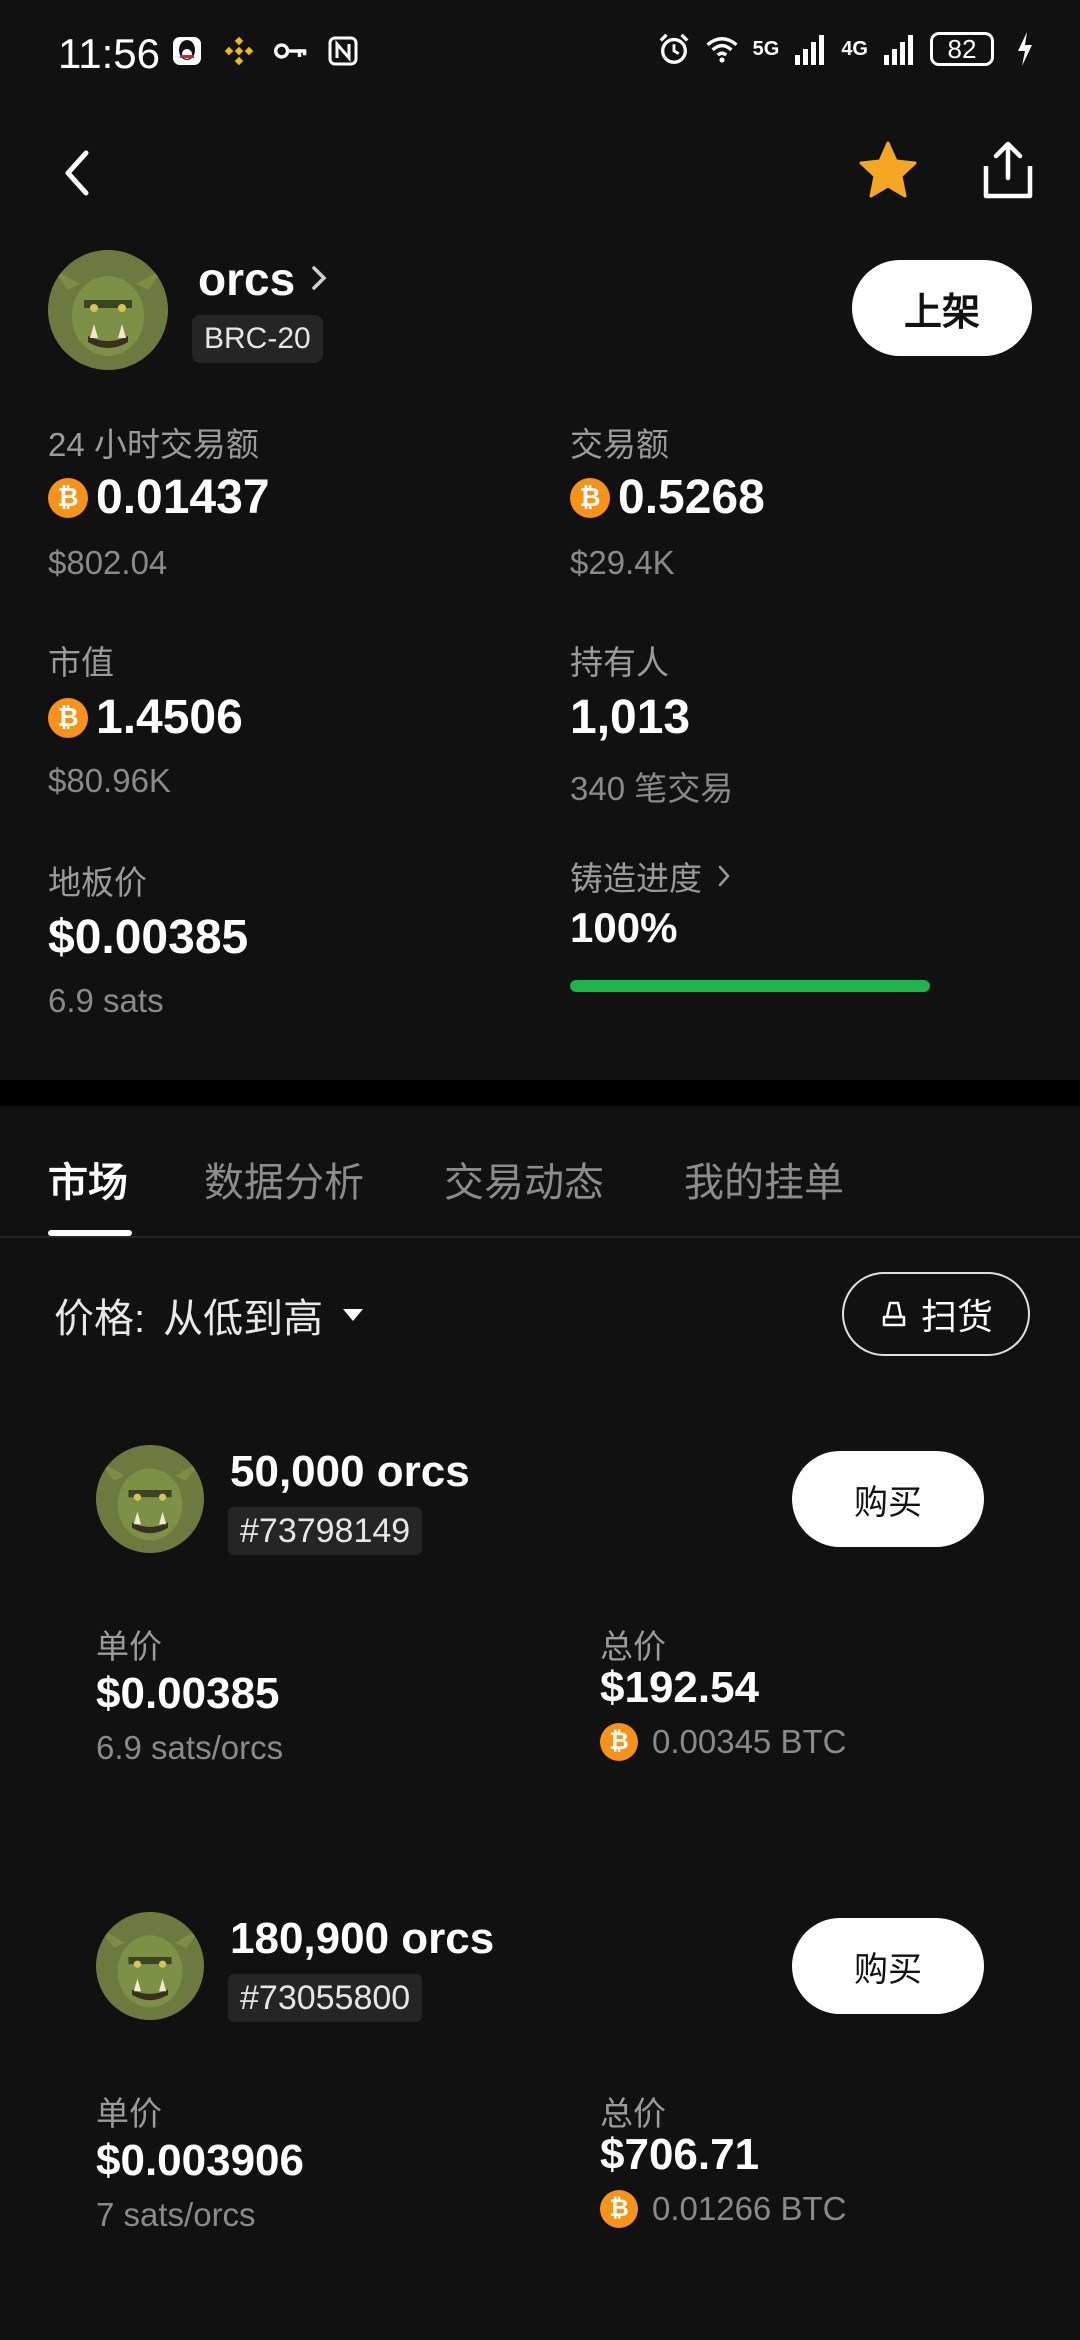  Describe the element at coordinates (749, 1741) in the screenshot. I see `total-price-btc: 0.00345 BTC` at that location.